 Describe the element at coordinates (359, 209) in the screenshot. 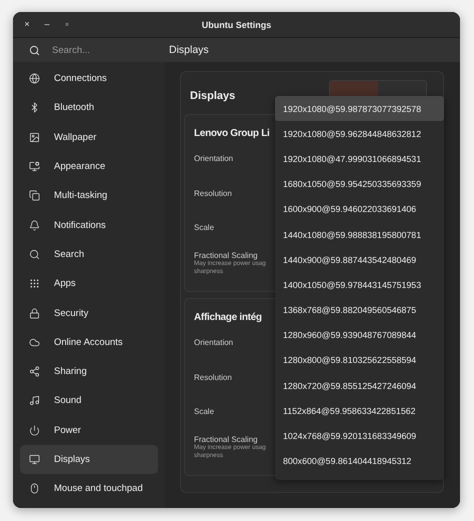

I see `menu-item: 1600x900@59.946022033691406` at that location.